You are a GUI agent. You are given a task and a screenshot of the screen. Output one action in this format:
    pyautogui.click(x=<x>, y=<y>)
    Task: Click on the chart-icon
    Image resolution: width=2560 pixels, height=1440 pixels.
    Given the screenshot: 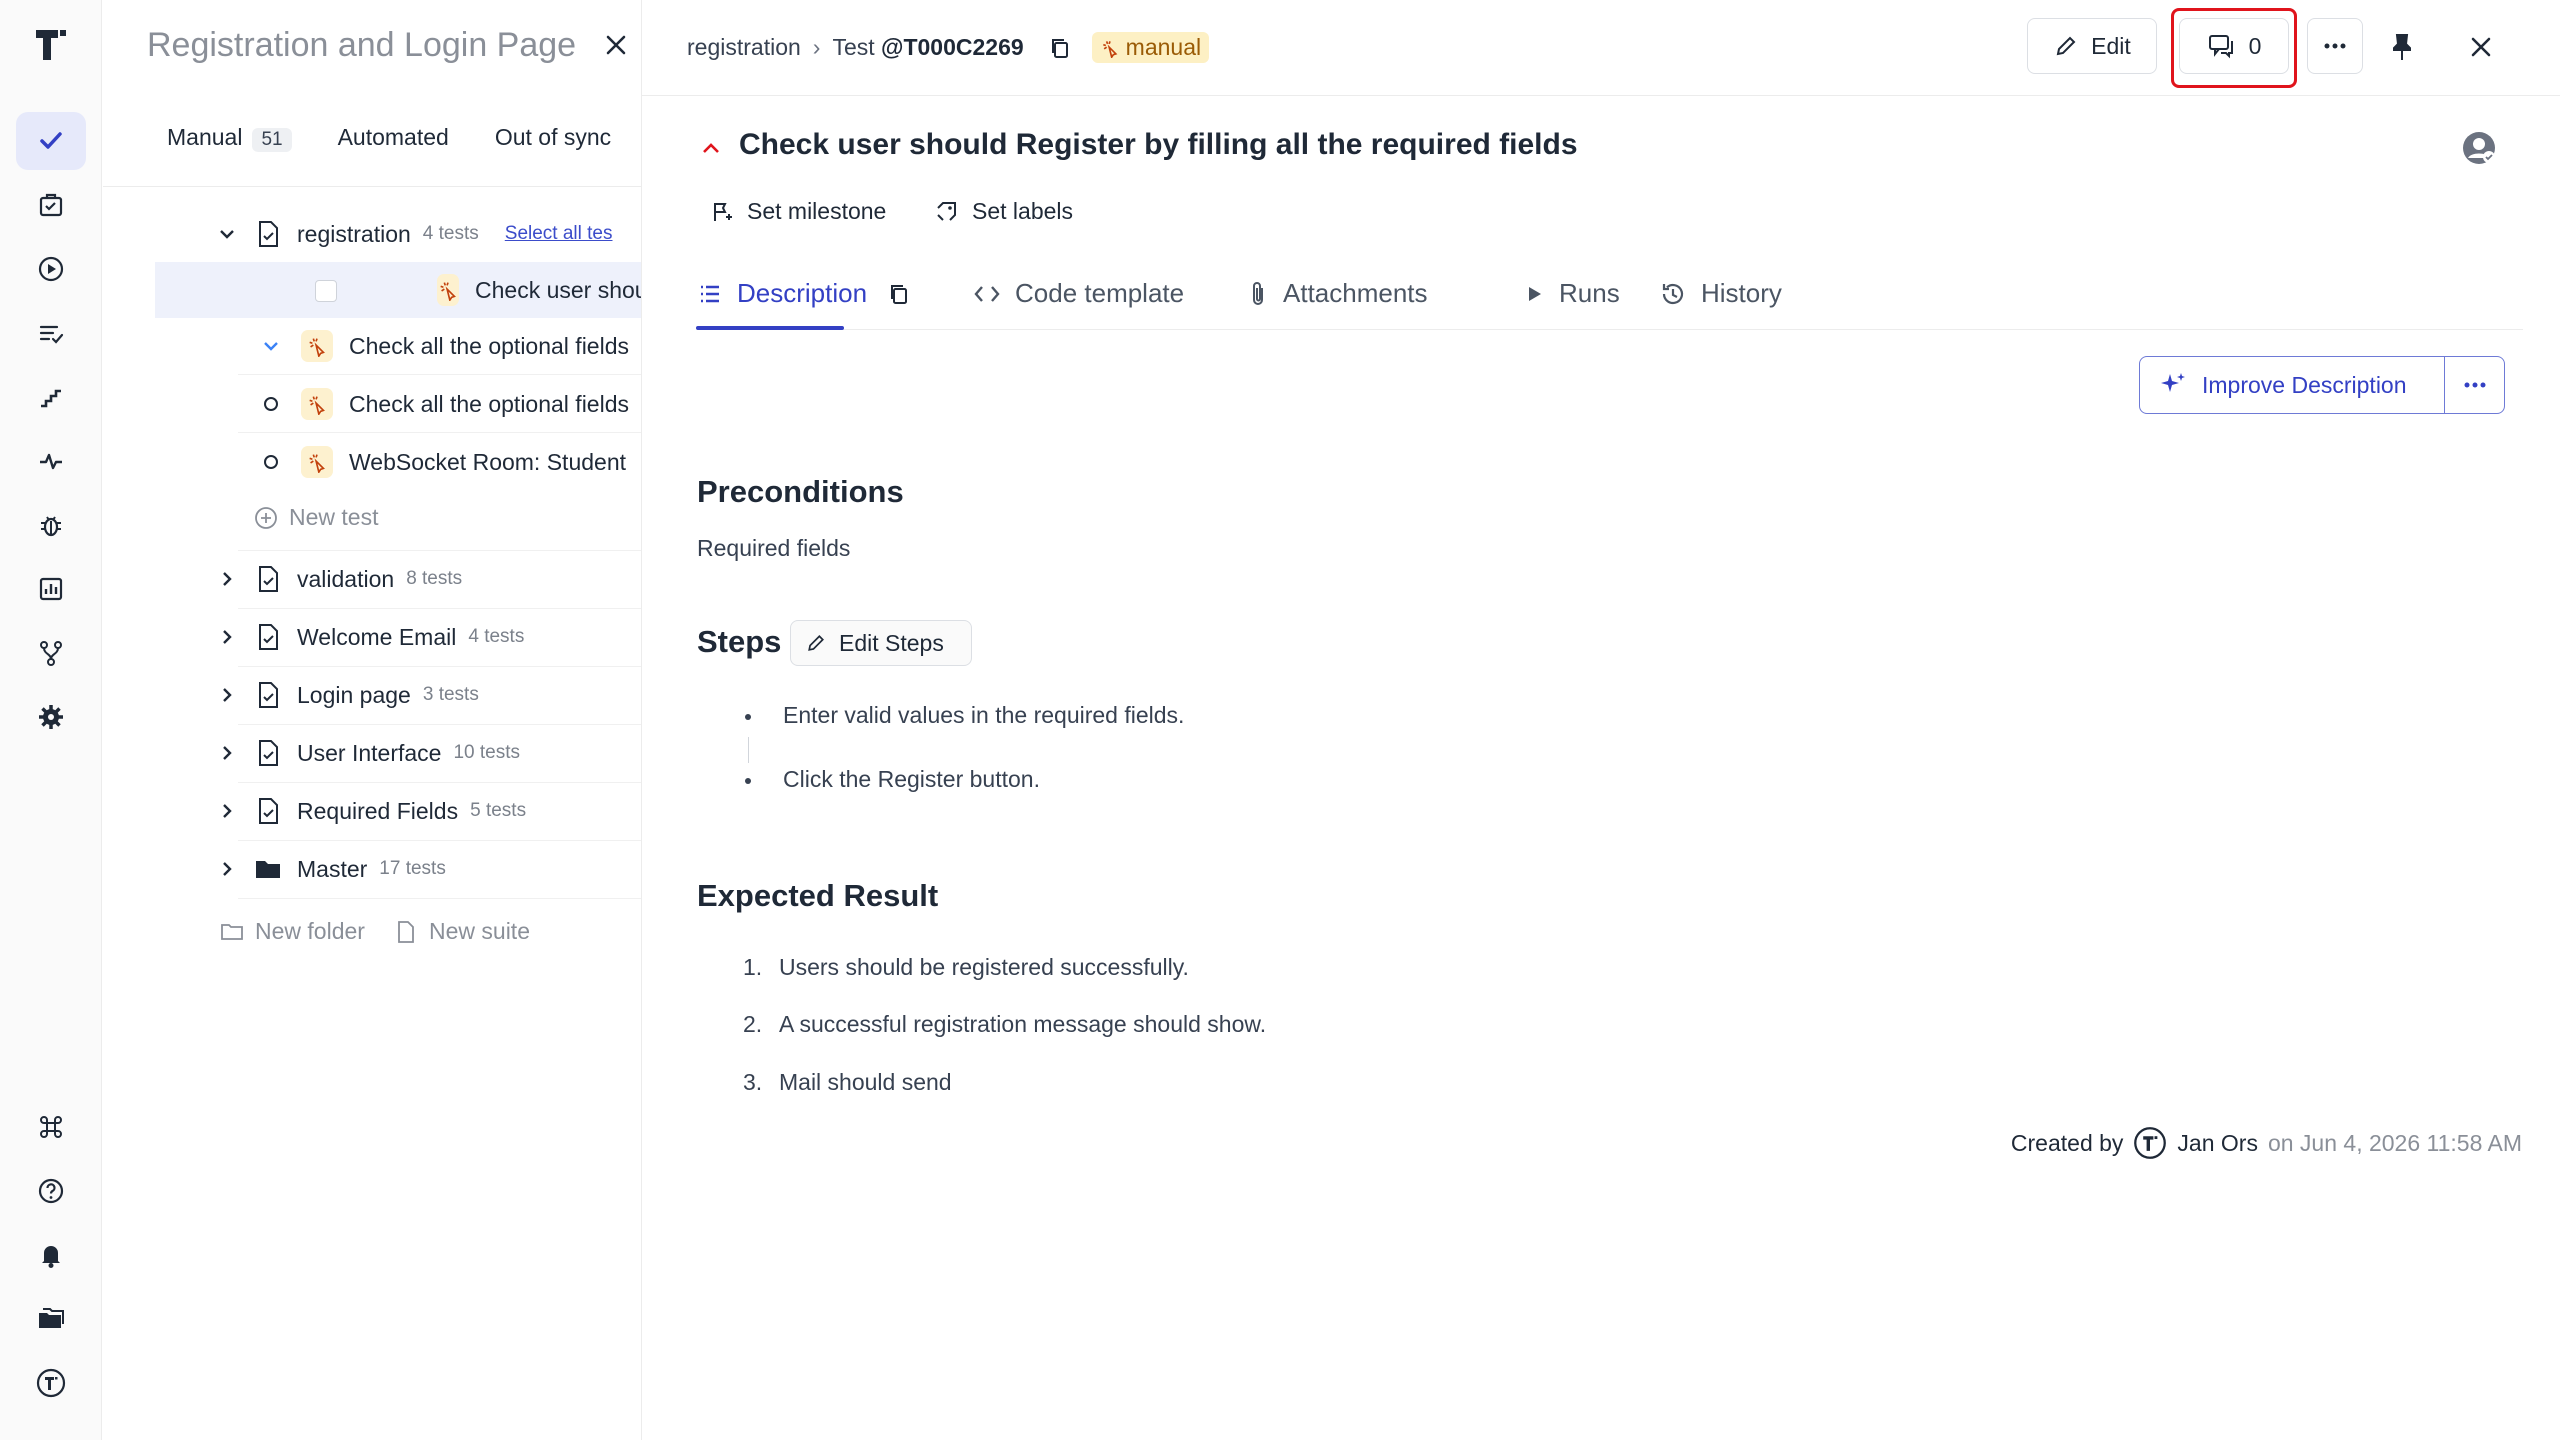 What is the action you would take?
    pyautogui.click(x=51, y=589)
    